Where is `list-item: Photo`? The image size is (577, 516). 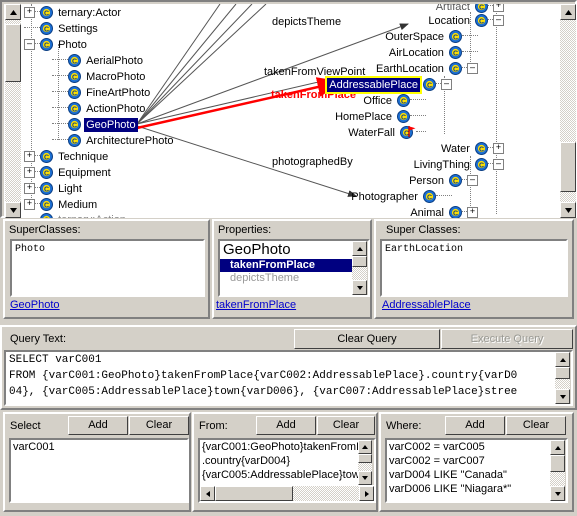
list-item: Photo is located at coordinates (107, 249).